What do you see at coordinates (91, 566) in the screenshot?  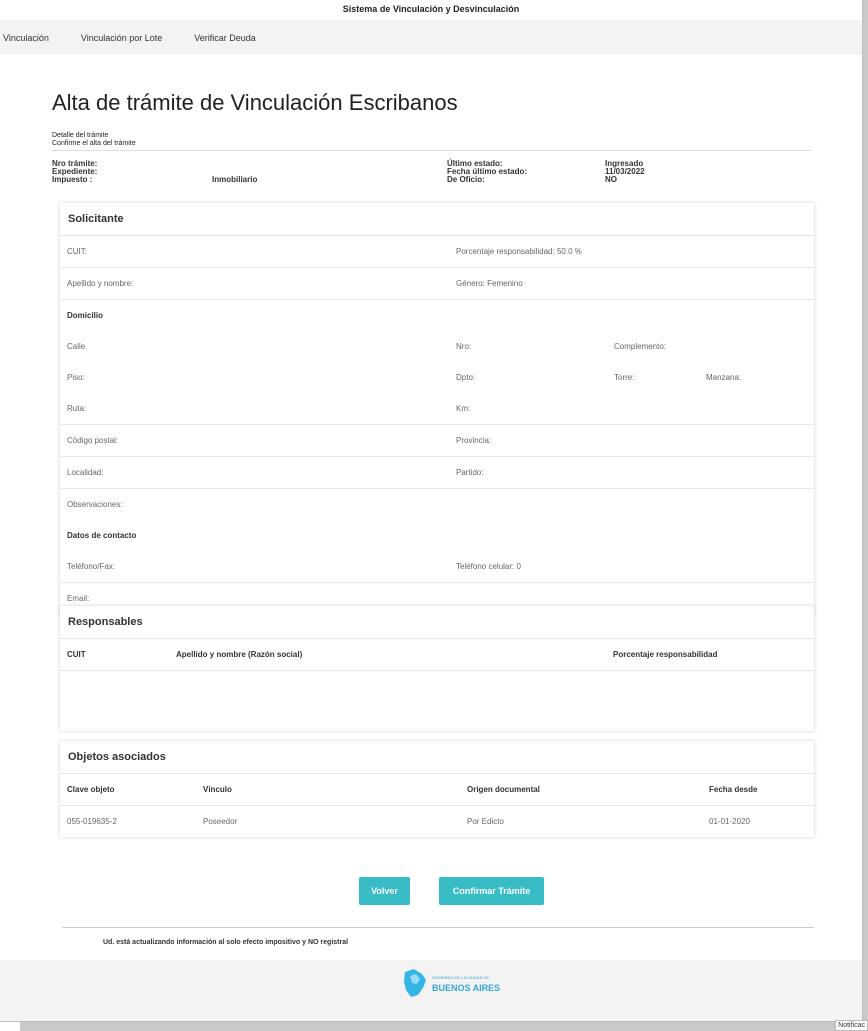 I see `telefono-label: Teléfono/Fax:` at bounding box center [91, 566].